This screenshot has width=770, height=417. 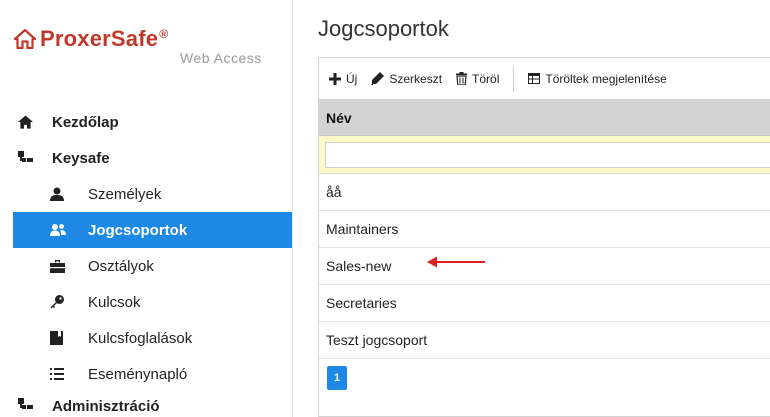 I want to click on table-icon, so click(x=534, y=78).